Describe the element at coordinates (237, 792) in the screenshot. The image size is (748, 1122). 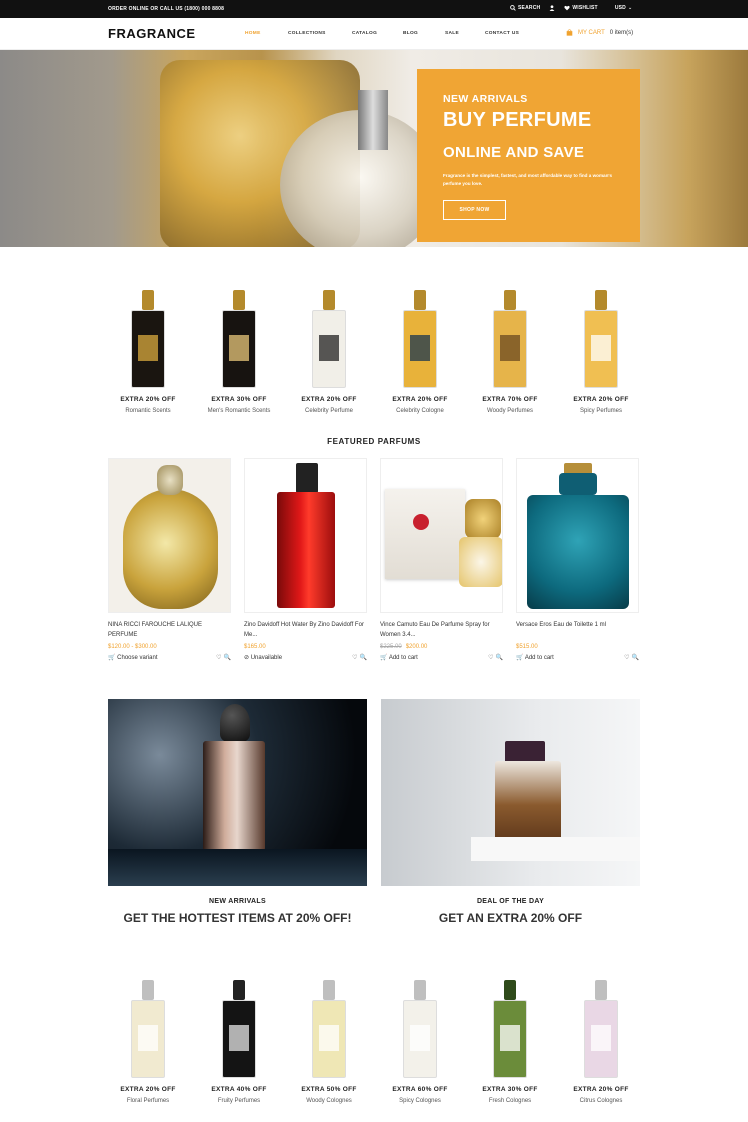
I see `new-arrivals-banner` at that location.